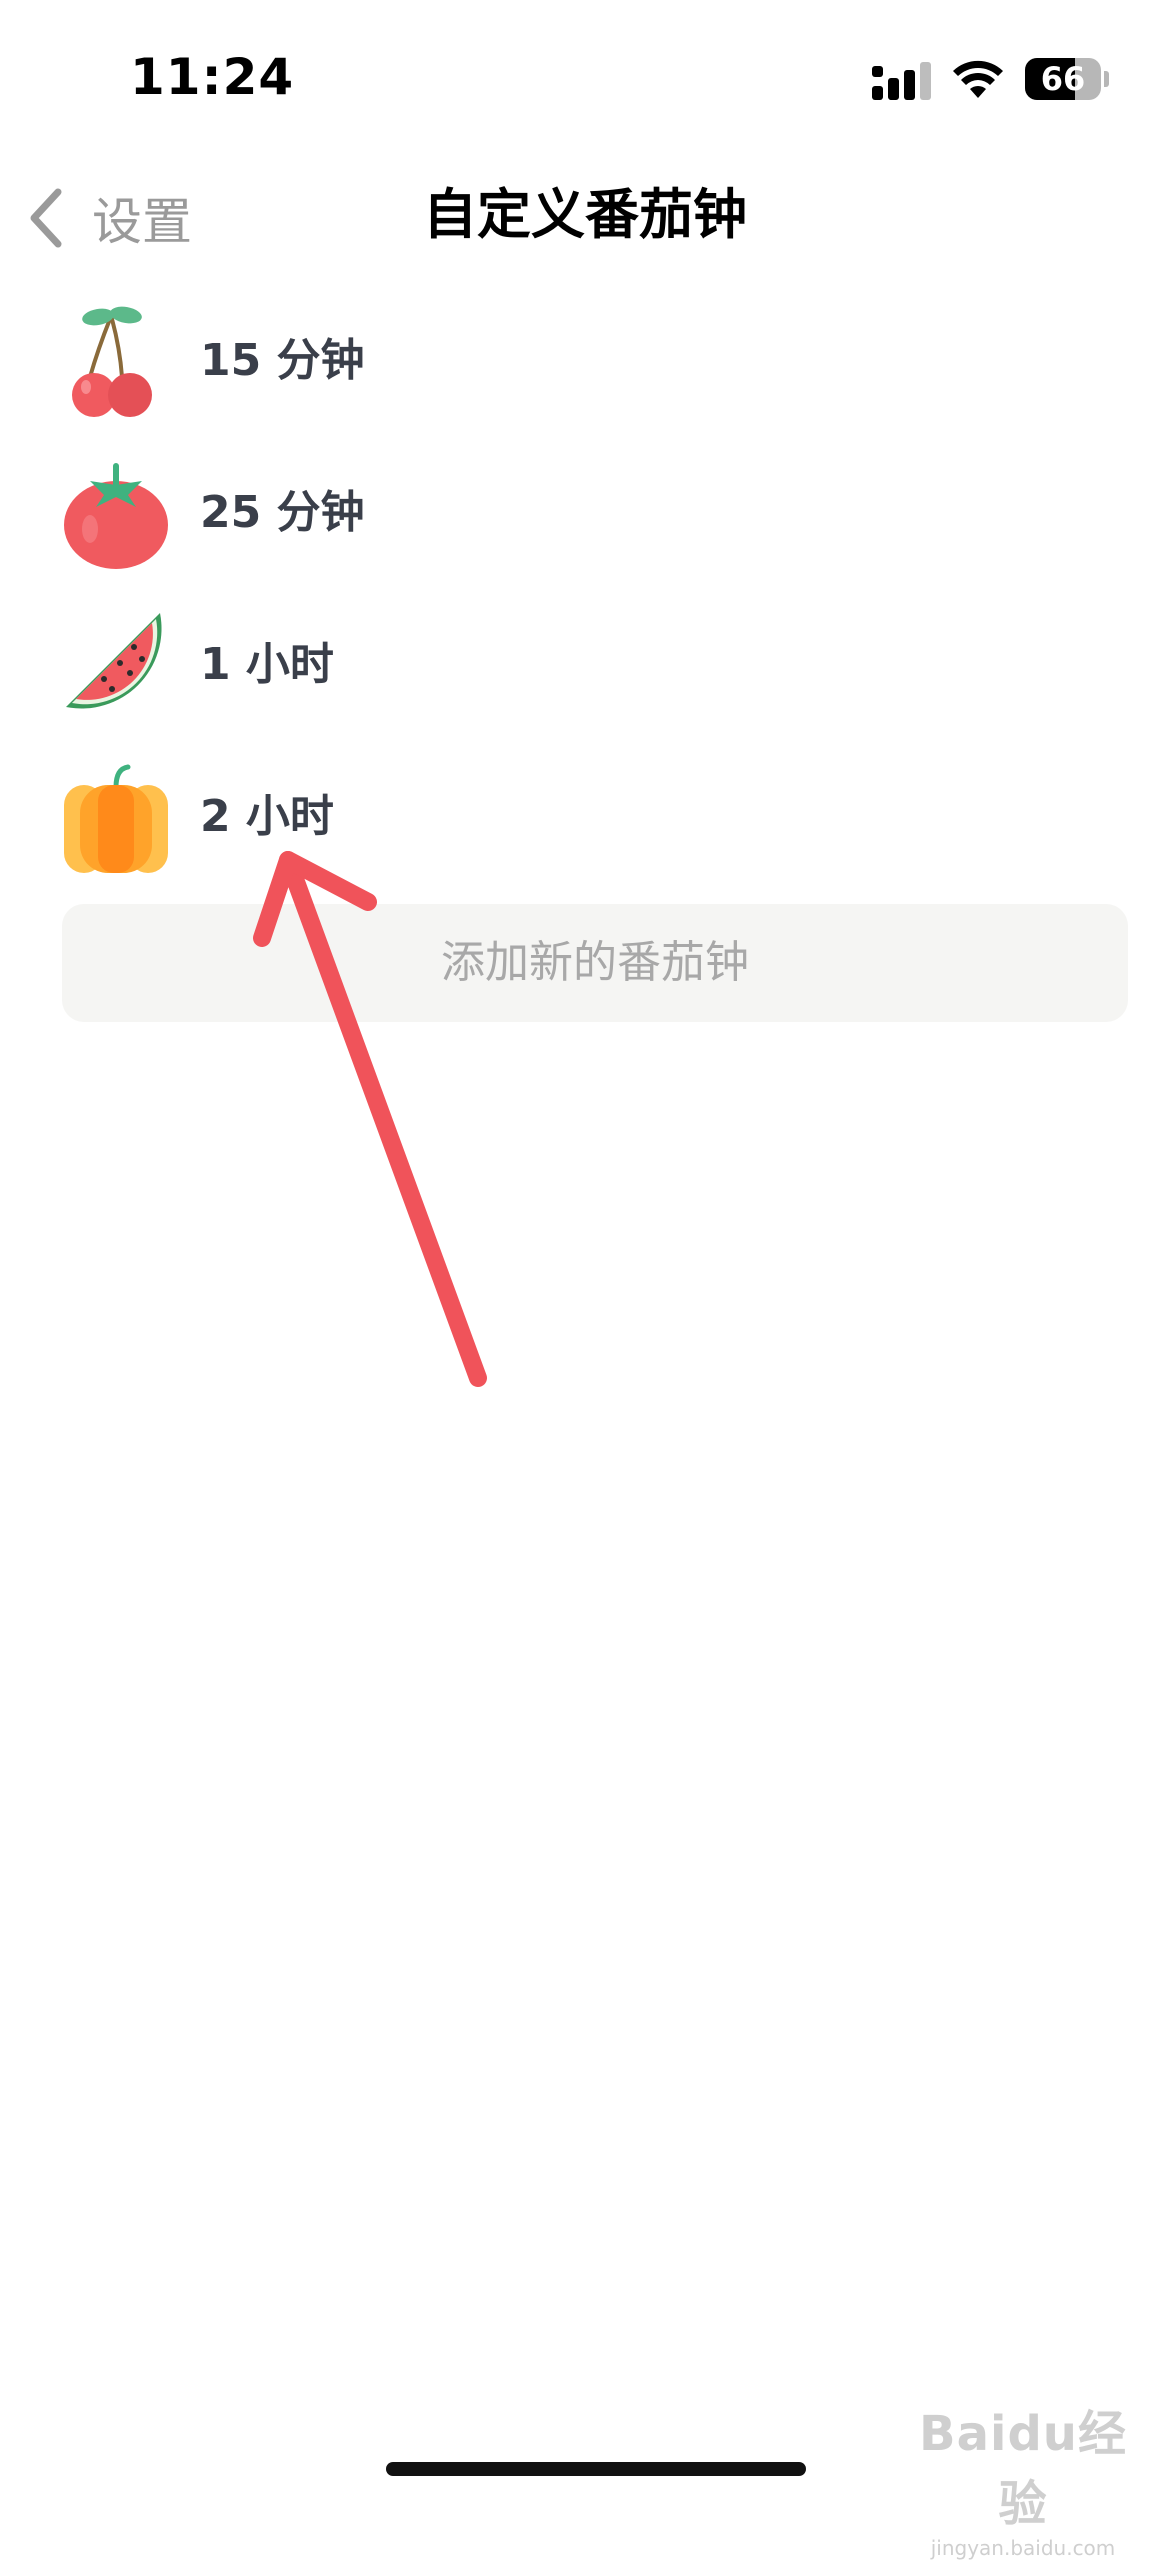  What do you see at coordinates (1106, 79) in the screenshot?
I see `battery-cap` at bounding box center [1106, 79].